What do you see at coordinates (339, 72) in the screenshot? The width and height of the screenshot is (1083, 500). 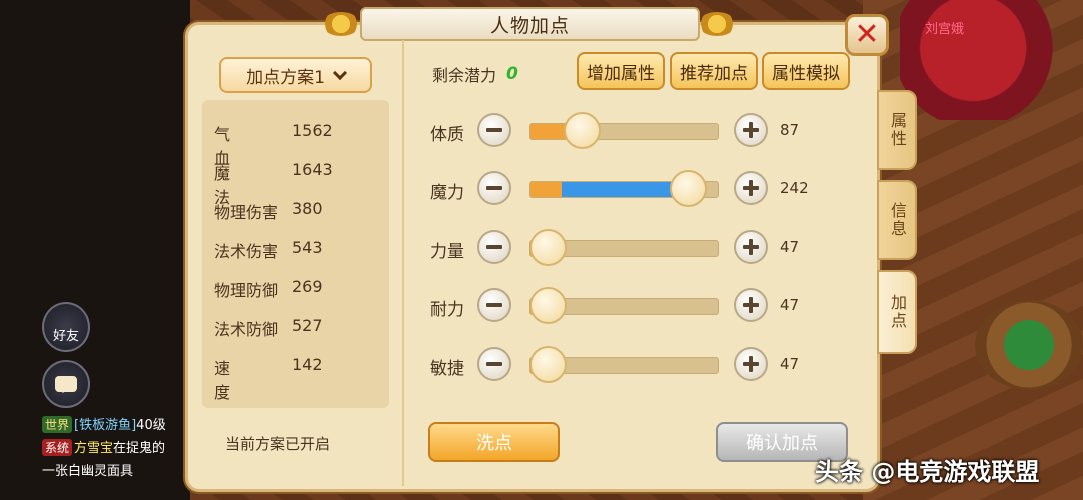 I see `chevron-down-icon` at bounding box center [339, 72].